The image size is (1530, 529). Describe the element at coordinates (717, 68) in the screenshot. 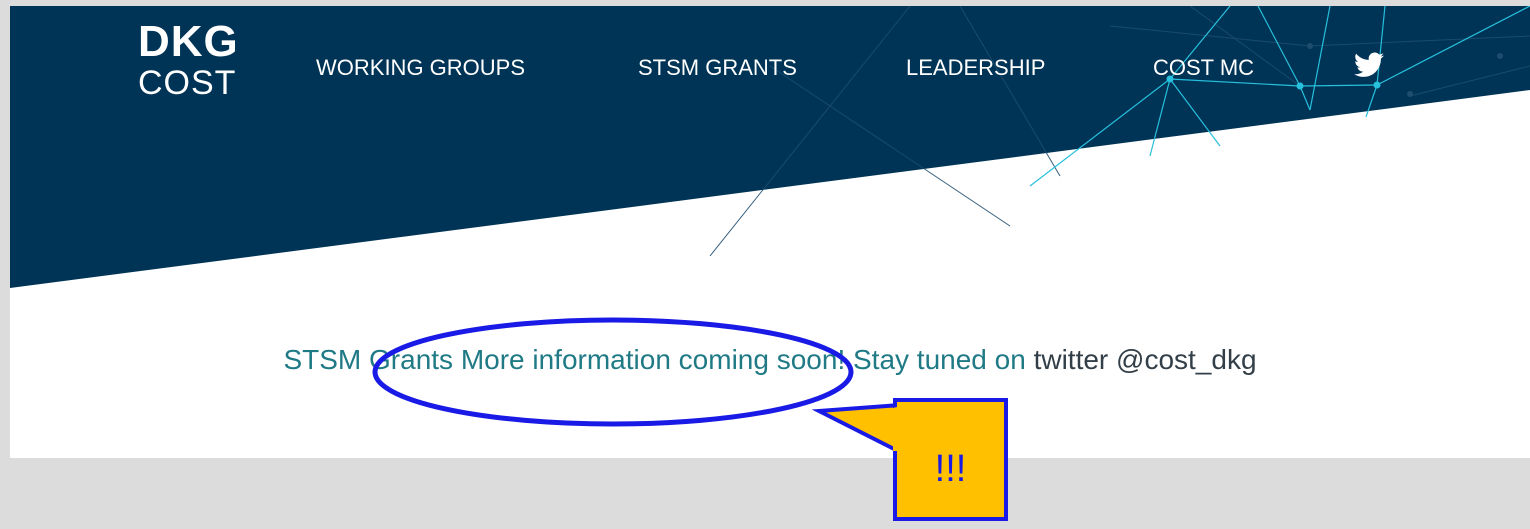

I see `nav-stsm-grants: STSM GRANTS` at that location.